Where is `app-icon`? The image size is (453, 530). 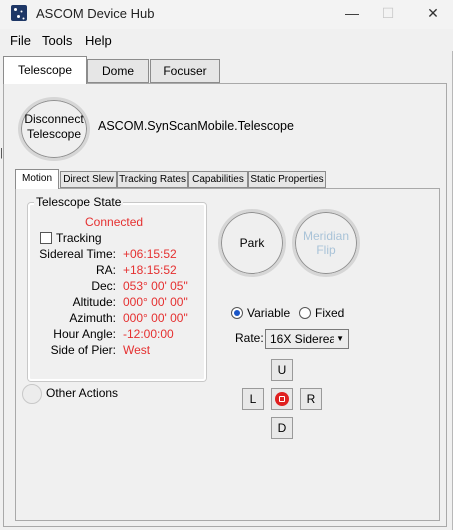 app-icon is located at coordinates (19, 13).